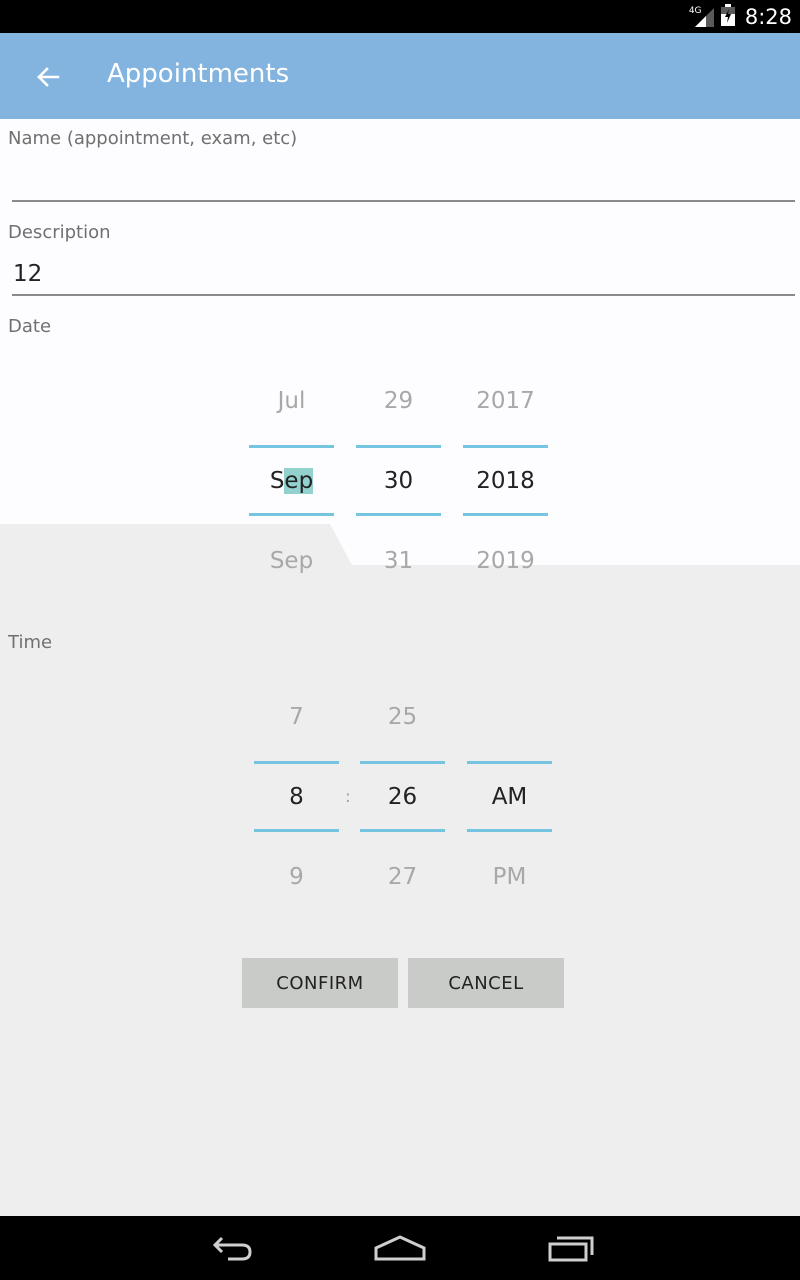  What do you see at coordinates (768, 17) in the screenshot?
I see `status-clock: 8:28` at bounding box center [768, 17].